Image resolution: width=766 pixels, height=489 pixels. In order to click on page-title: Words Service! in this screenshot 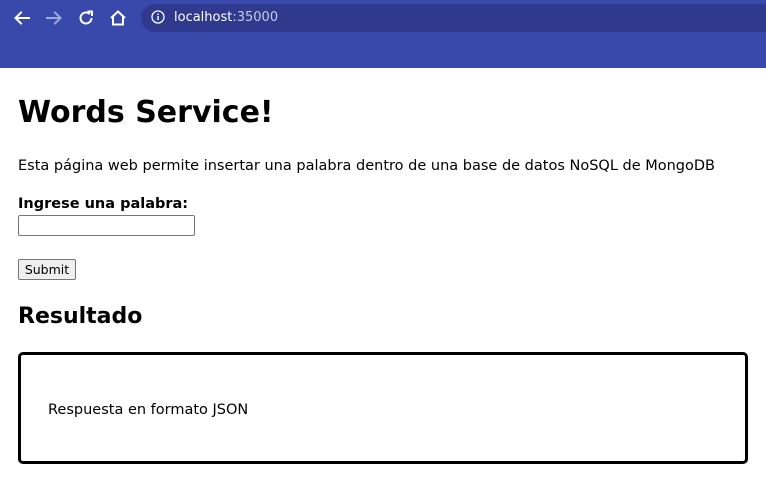, I will do `click(146, 112)`.